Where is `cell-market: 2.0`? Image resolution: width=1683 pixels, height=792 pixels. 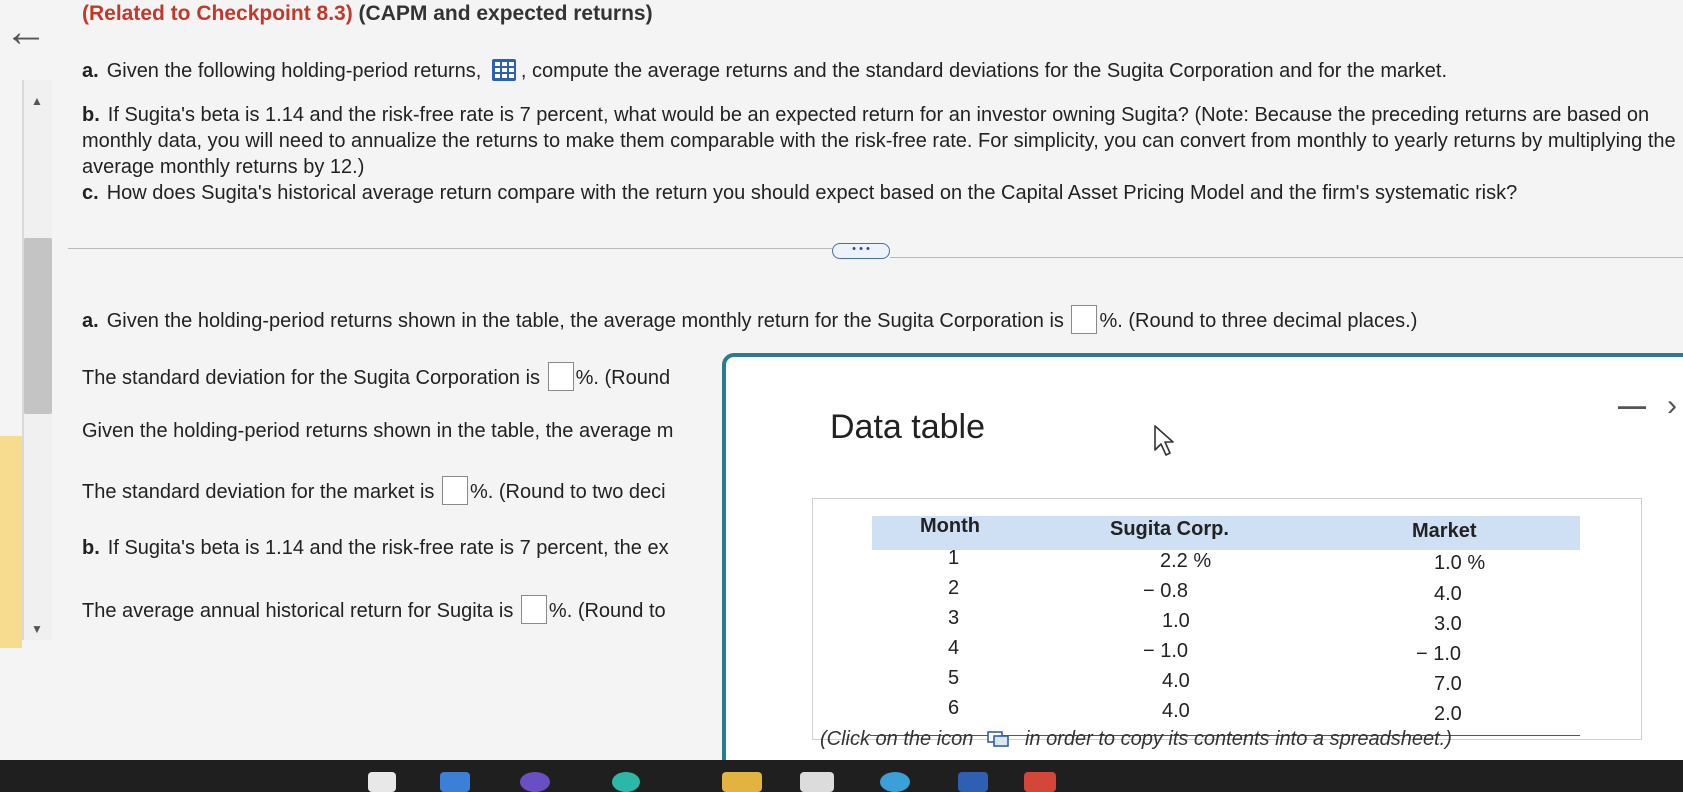 cell-market: 2.0 is located at coordinates (1448, 714).